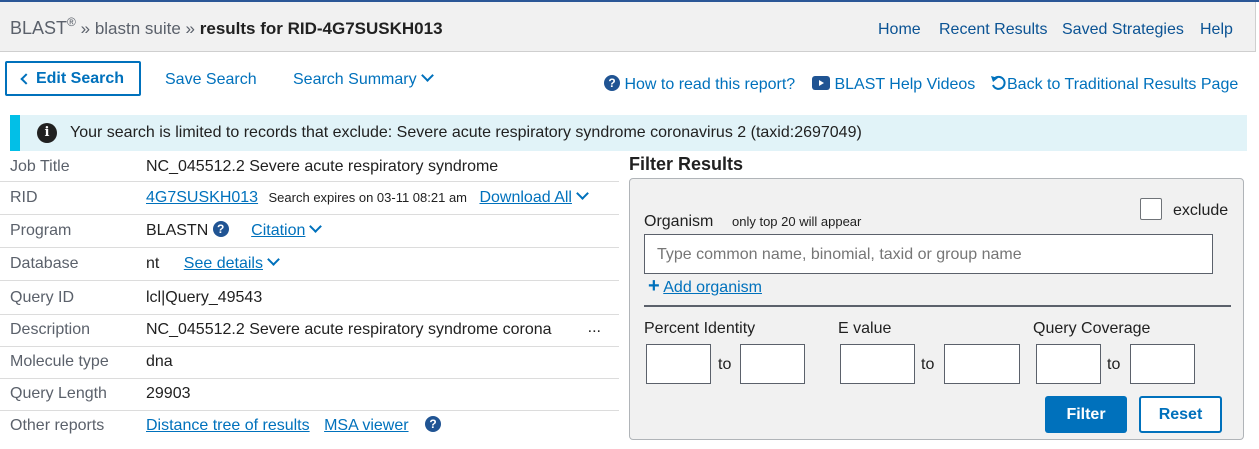 The width and height of the screenshot is (1259, 449). What do you see at coordinates (678, 364) in the screenshot?
I see `percent-identity-min-input` at bounding box center [678, 364].